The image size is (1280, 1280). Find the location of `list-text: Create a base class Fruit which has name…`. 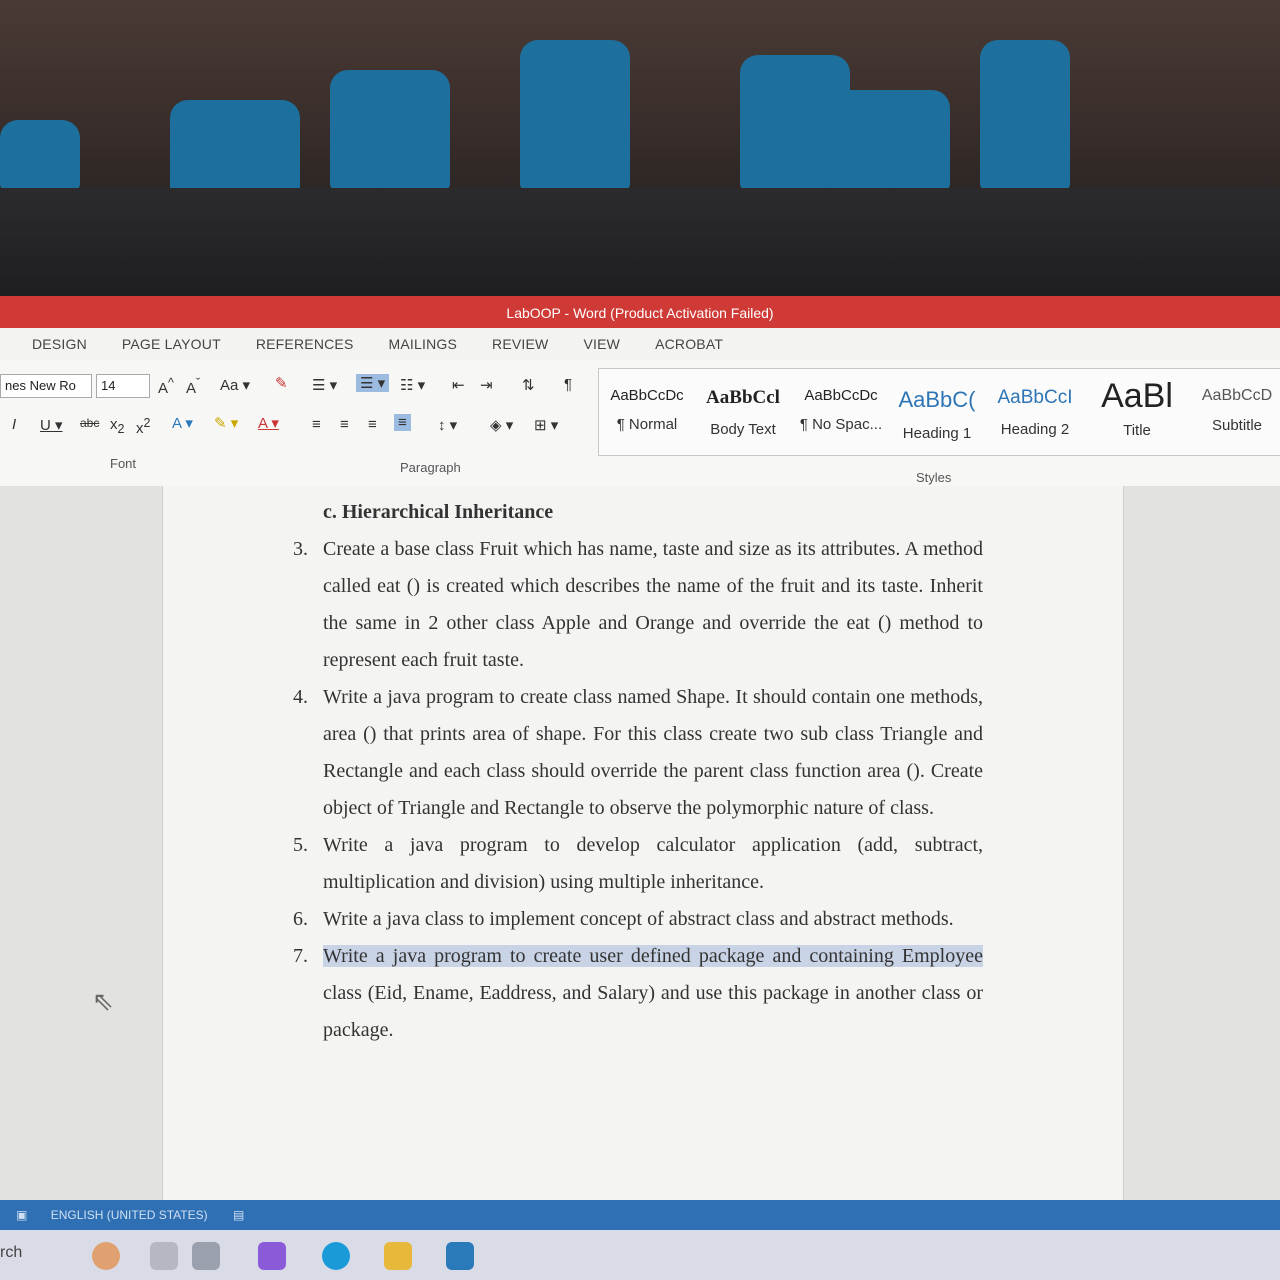

list-text: Create a base class Fruit which has name… is located at coordinates (653, 604).